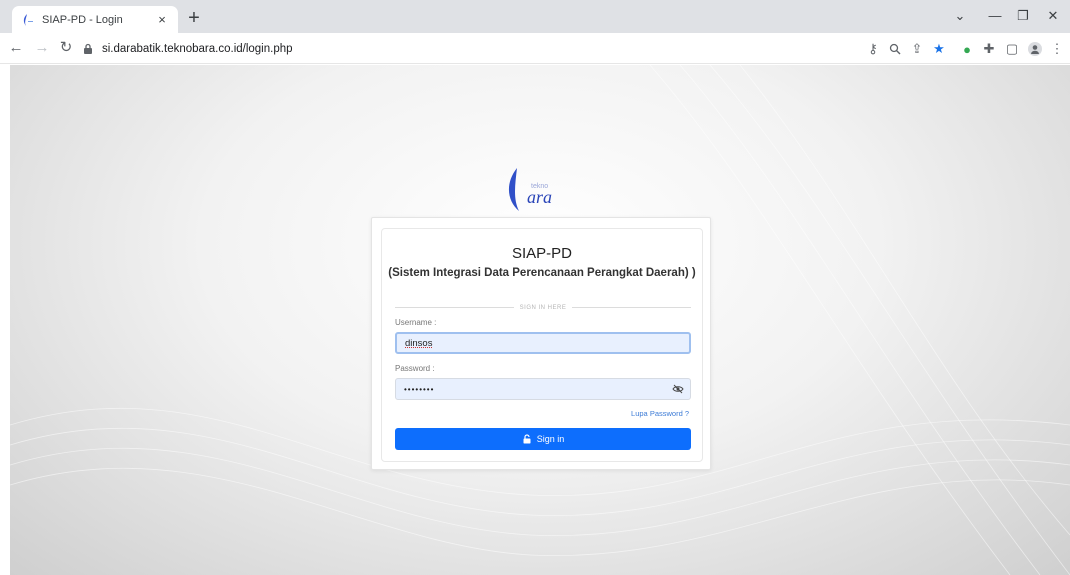  What do you see at coordinates (989, 49) in the screenshot?
I see `extensions-puzzle-icon: ✚` at bounding box center [989, 49].